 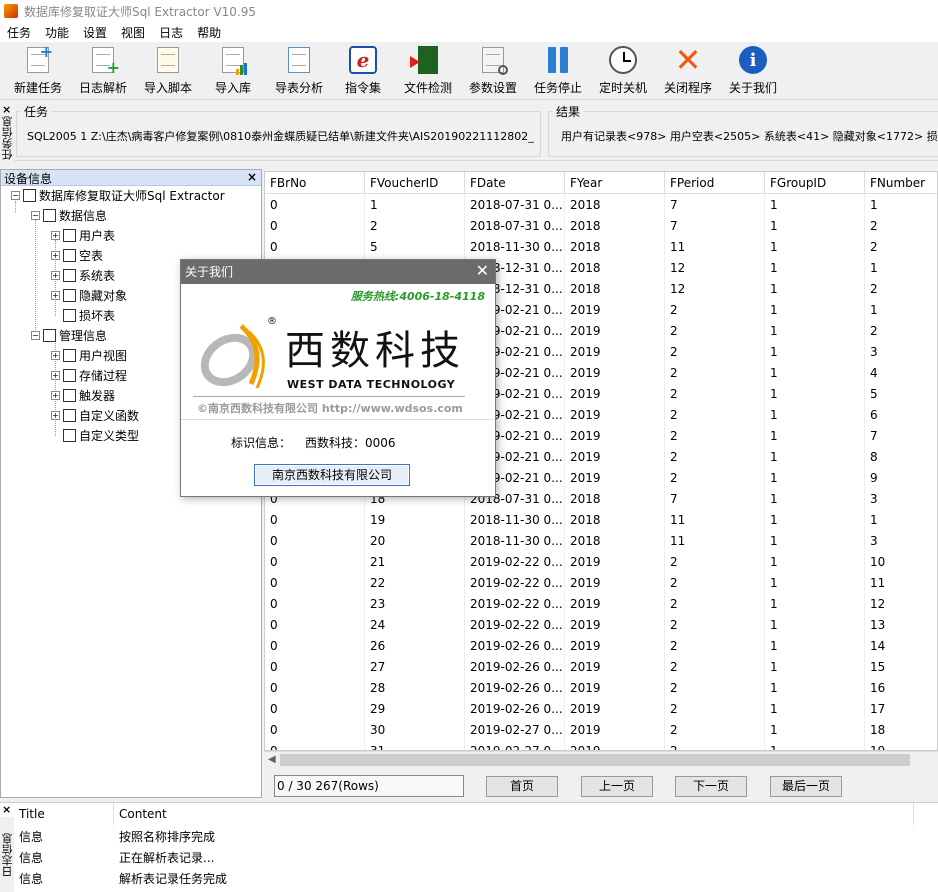 What do you see at coordinates (7, 854) in the screenshot?
I see `log-info-side-tab: 日志信息` at bounding box center [7, 854].